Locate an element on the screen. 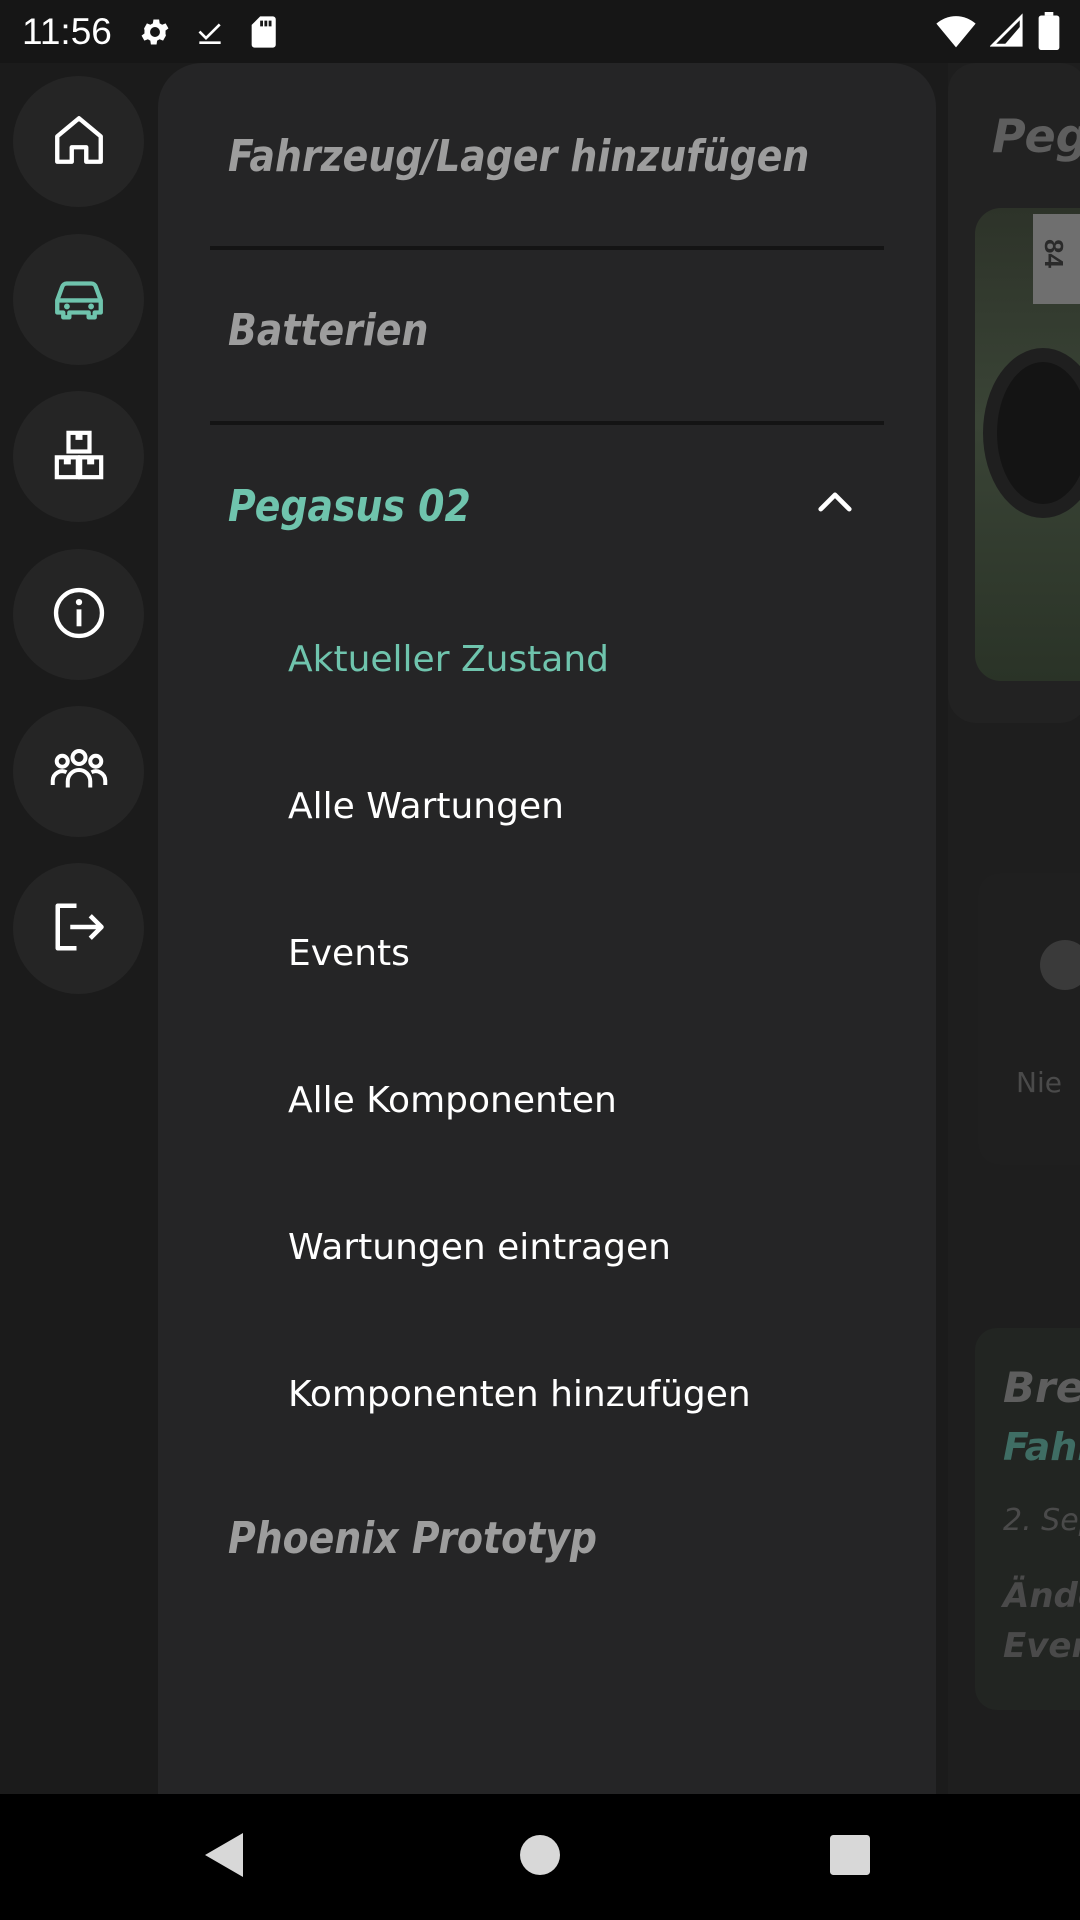 The height and width of the screenshot is (1920, 1080). logout-icon is located at coordinates (79, 929).